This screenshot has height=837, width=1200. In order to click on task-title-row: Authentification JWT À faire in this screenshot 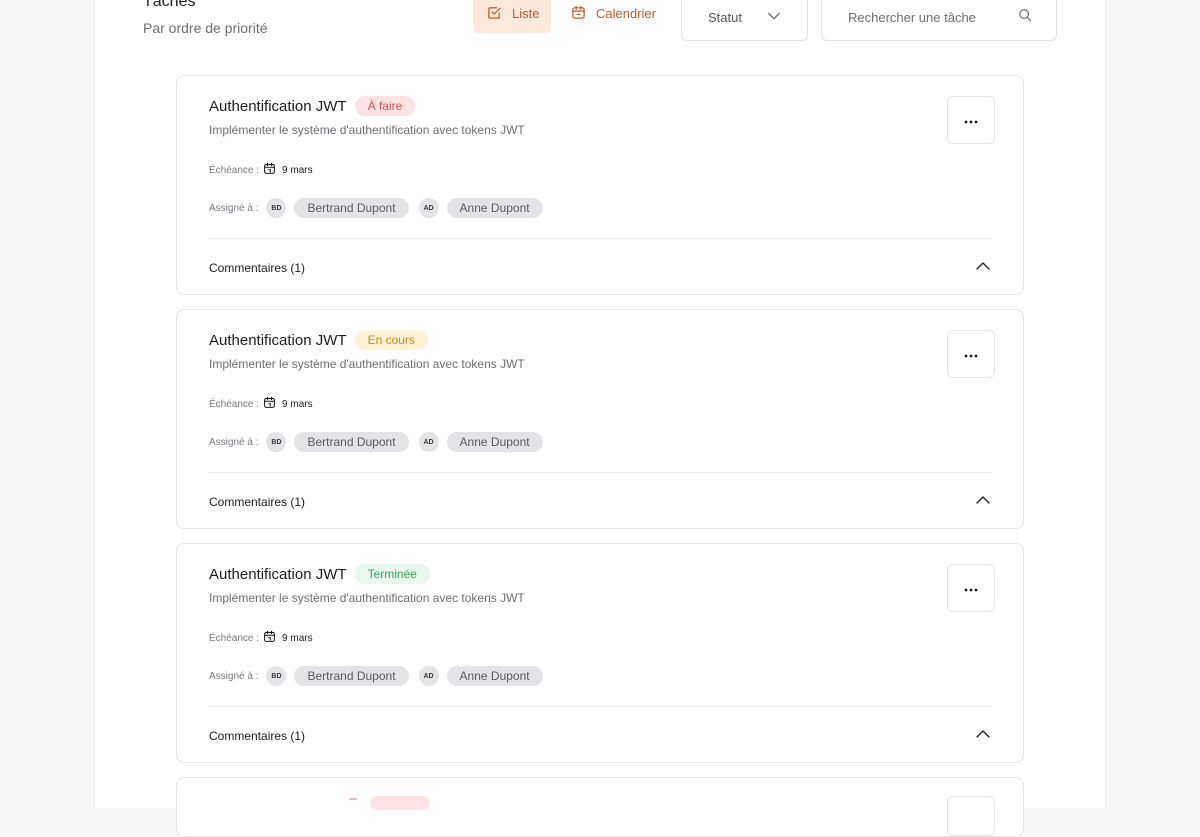, I will do `click(312, 106)`.